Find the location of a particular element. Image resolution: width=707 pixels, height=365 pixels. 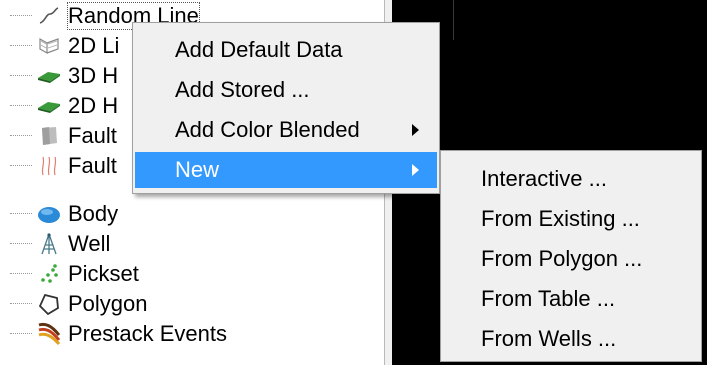

tree-item-pickset: Pickset is located at coordinates (190, 274).